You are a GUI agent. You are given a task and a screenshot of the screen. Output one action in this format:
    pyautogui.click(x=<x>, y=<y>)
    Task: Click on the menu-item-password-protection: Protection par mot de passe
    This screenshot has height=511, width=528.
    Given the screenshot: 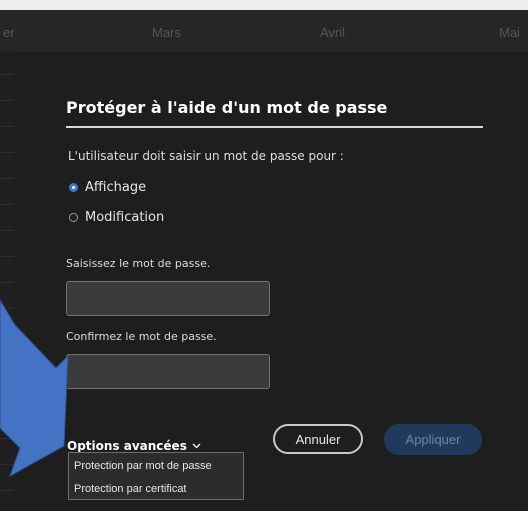 What is the action you would take?
    pyautogui.click(x=156, y=466)
    